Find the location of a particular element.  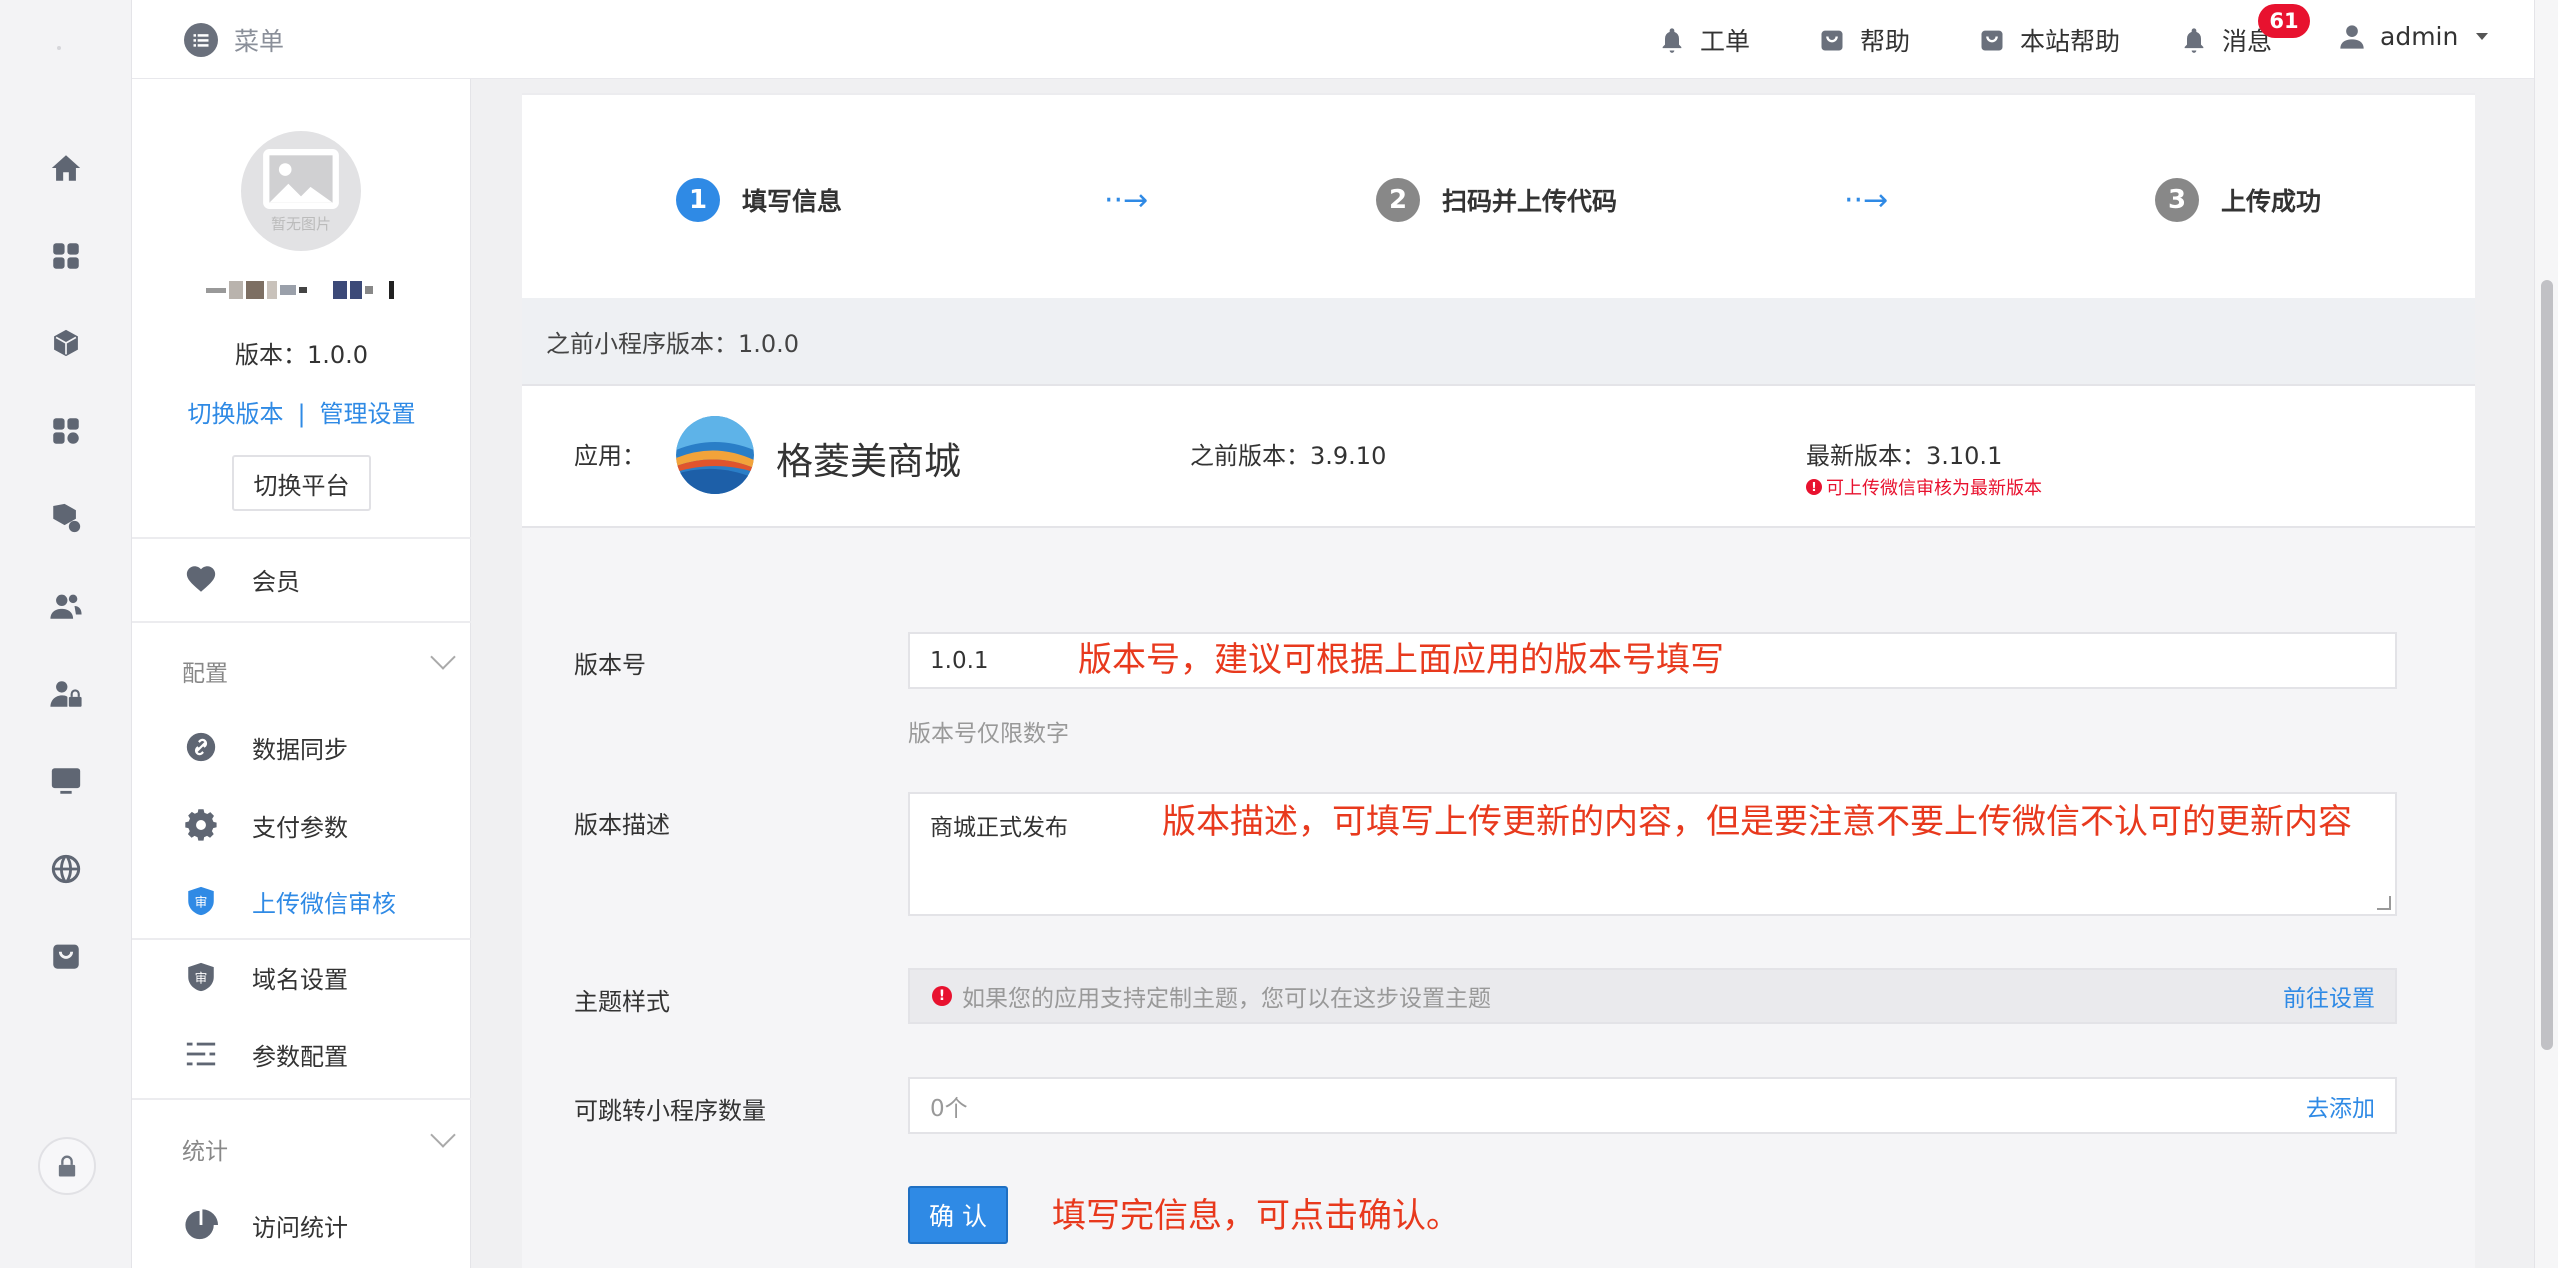

sidebar-item-data-sync: 数据同步 is located at coordinates (301, 747).